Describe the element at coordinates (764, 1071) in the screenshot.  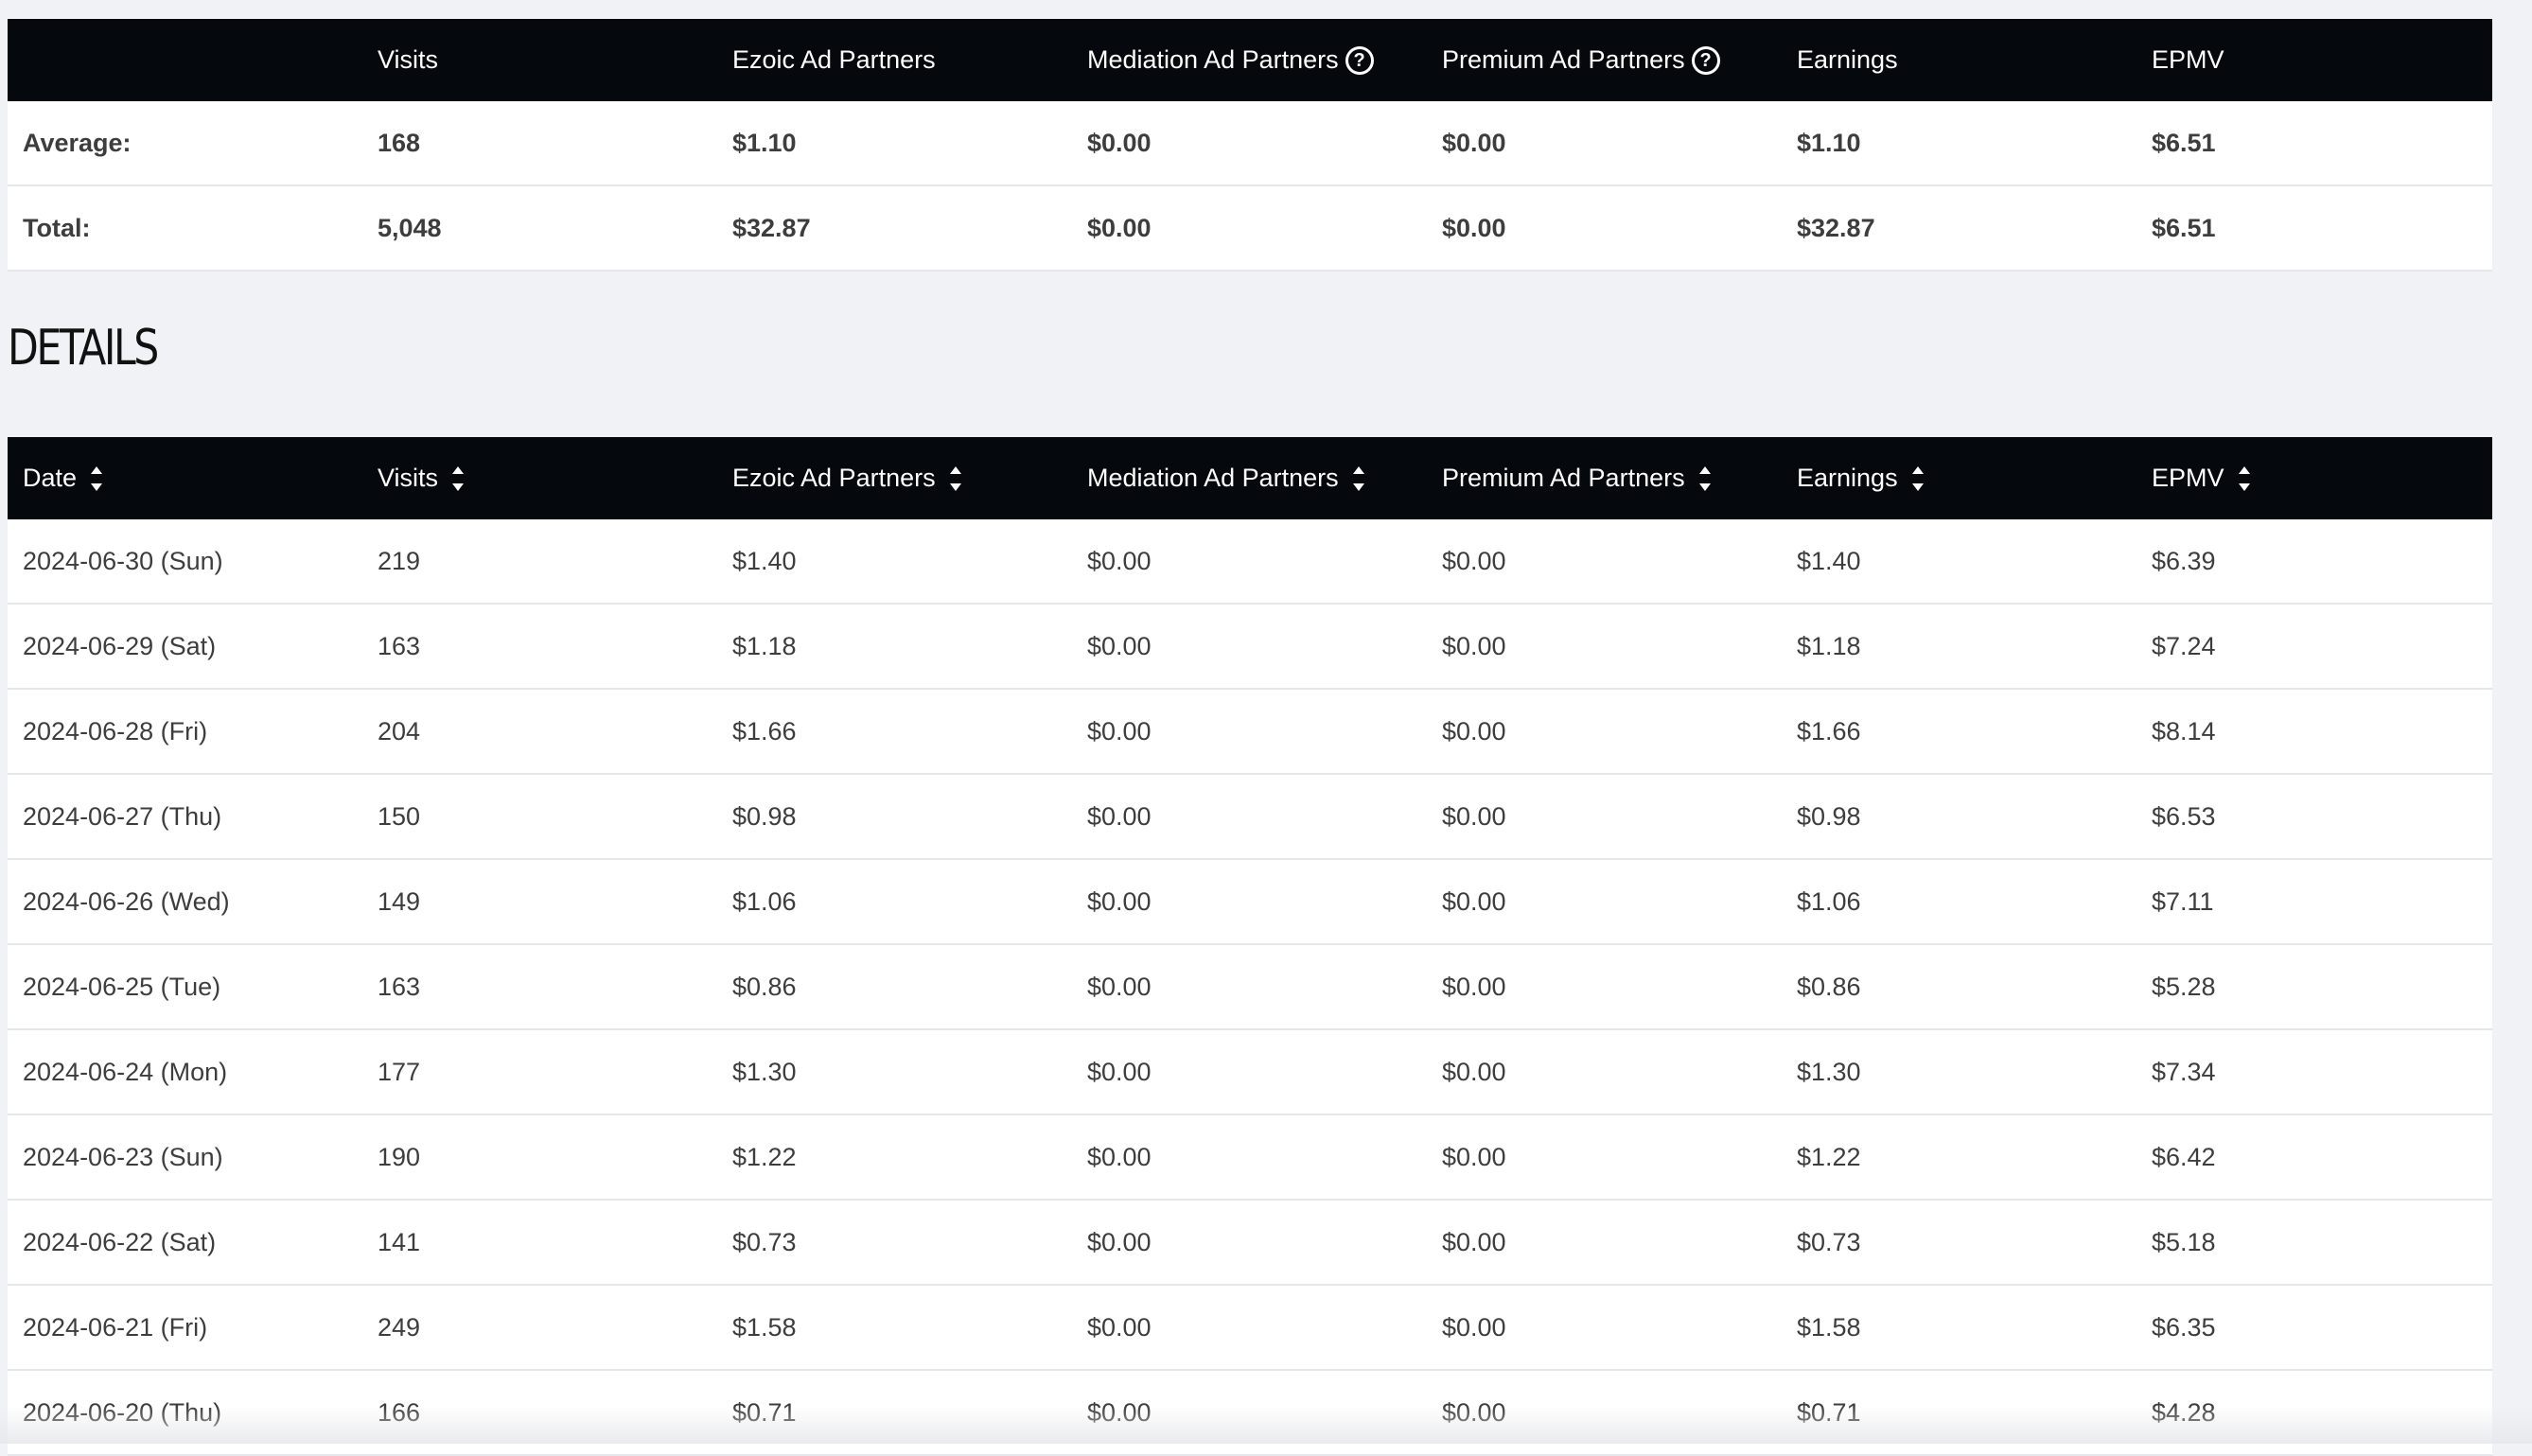
I see `ezoic-cell: $1.30` at that location.